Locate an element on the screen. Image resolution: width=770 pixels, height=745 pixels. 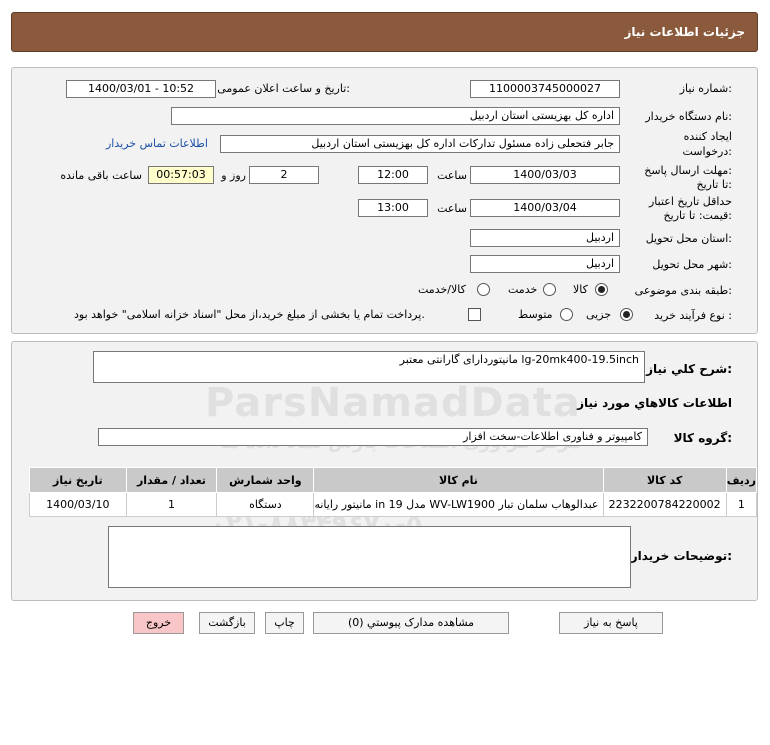
goods-group-field: کامپیوتر و فناوری اطلاعات-سخت افزار is located at coordinates (373, 437).